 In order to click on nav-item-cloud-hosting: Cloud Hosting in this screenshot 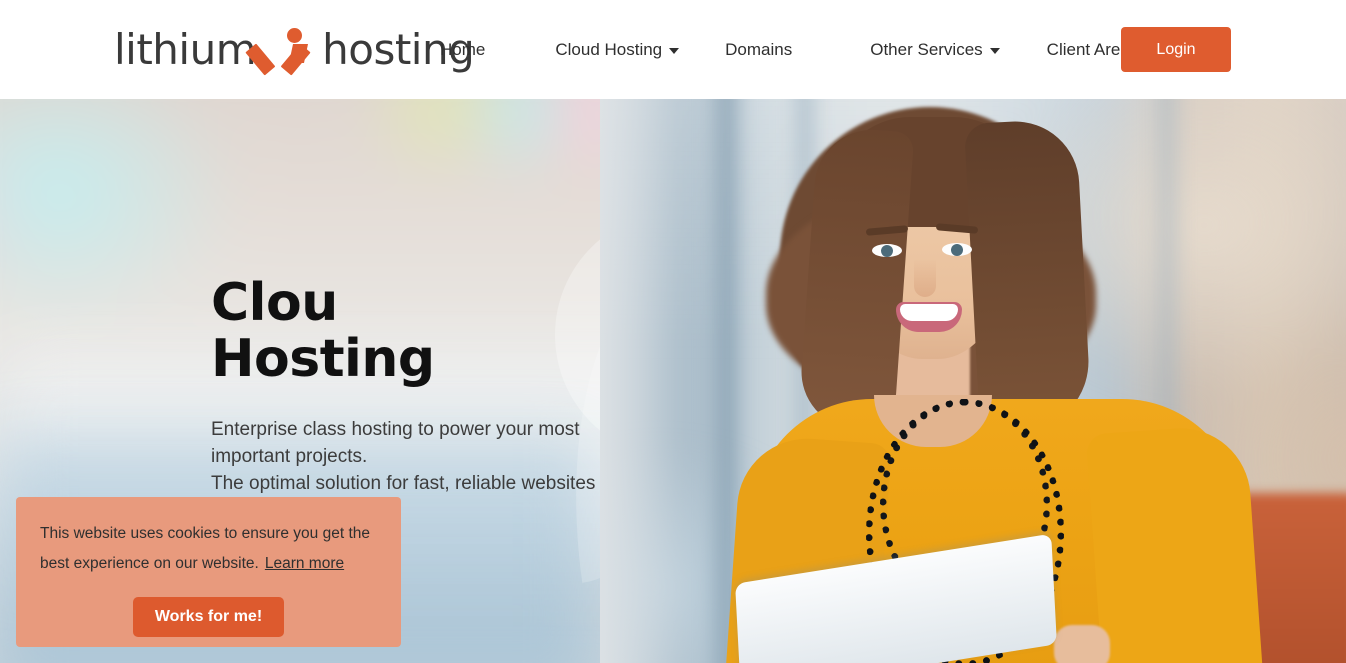, I will do `click(617, 50)`.